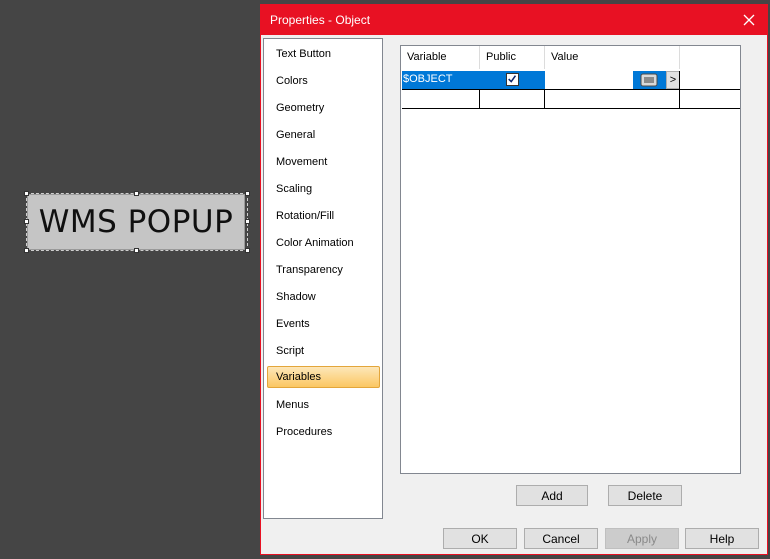 The width and height of the screenshot is (770, 559). Describe the element at coordinates (428, 79) in the screenshot. I see `variable-name: $OBJECT` at that location.